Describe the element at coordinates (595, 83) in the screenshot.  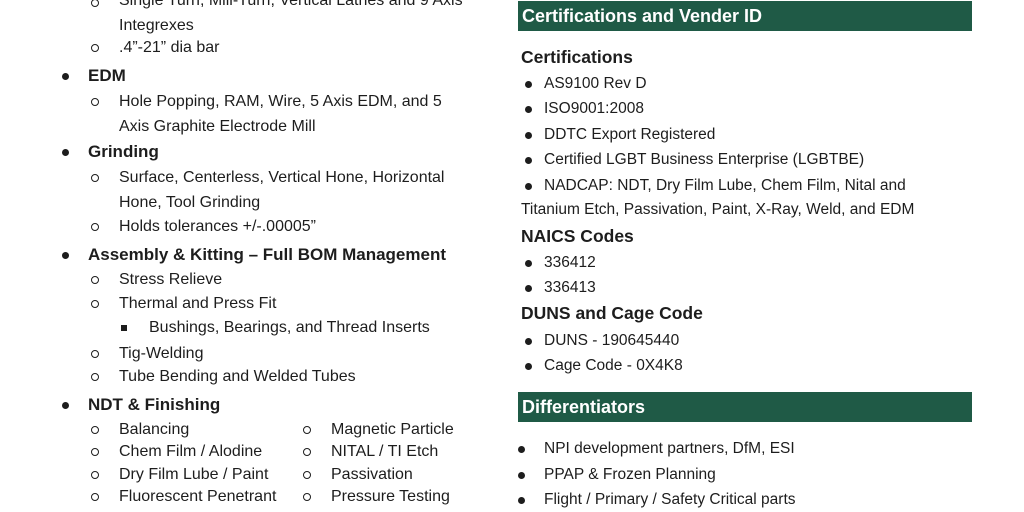
I see `cert-item: AS9100 Rev D` at that location.